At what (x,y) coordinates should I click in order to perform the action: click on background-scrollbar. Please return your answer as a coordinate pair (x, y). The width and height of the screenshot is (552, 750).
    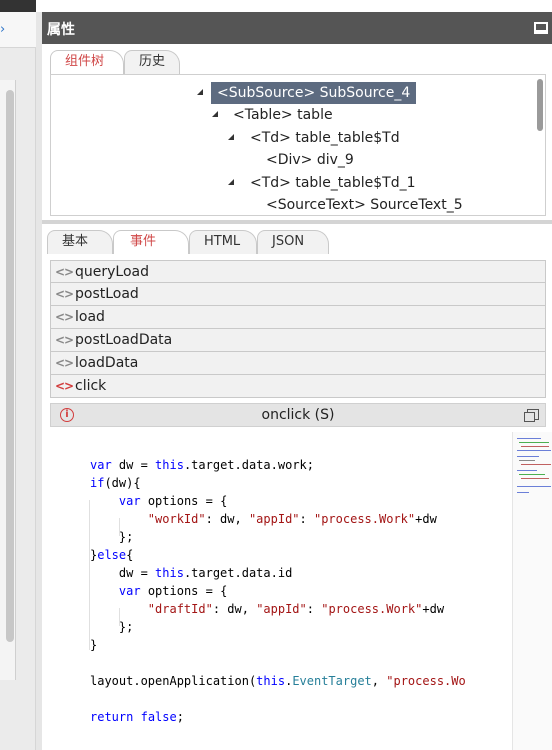
    Looking at the image, I should click on (10, 366).